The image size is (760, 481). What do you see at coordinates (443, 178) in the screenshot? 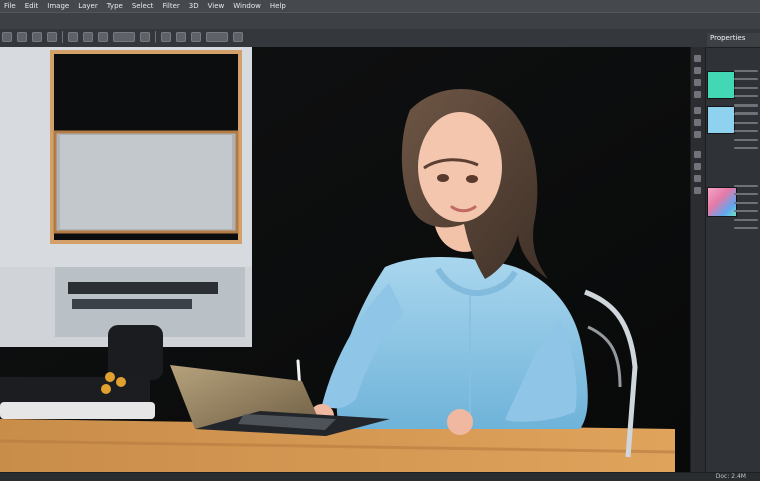
I see `left-eye` at bounding box center [443, 178].